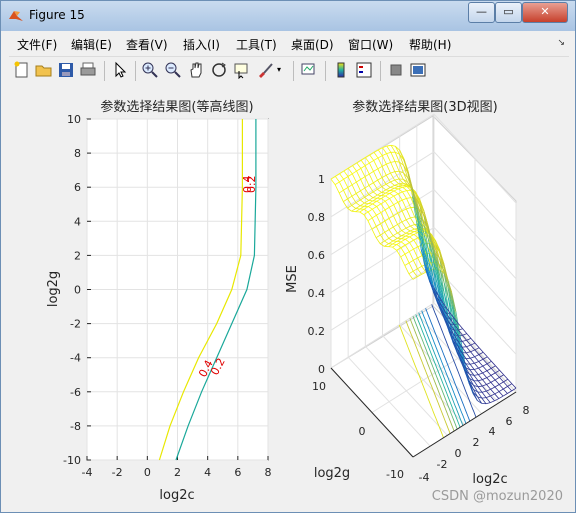 The height and width of the screenshot is (513, 576). What do you see at coordinates (364, 70) in the screenshot?
I see `legend-icon` at bounding box center [364, 70].